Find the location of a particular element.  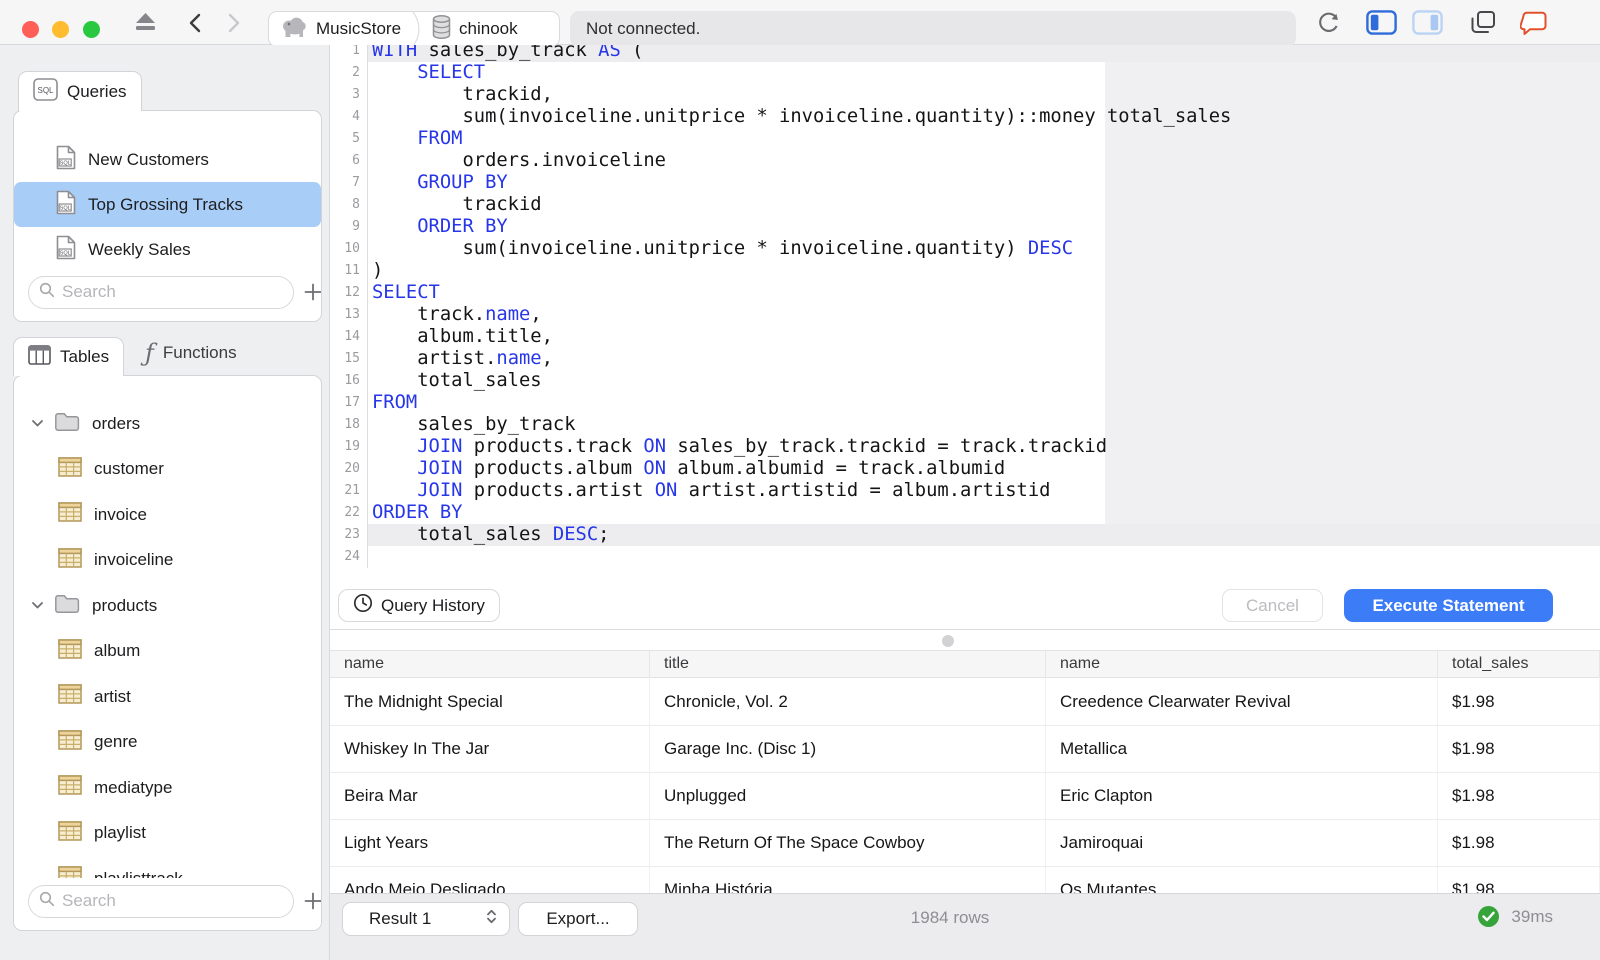

table-cell: Whiskey In The Jar is located at coordinates (490, 749).